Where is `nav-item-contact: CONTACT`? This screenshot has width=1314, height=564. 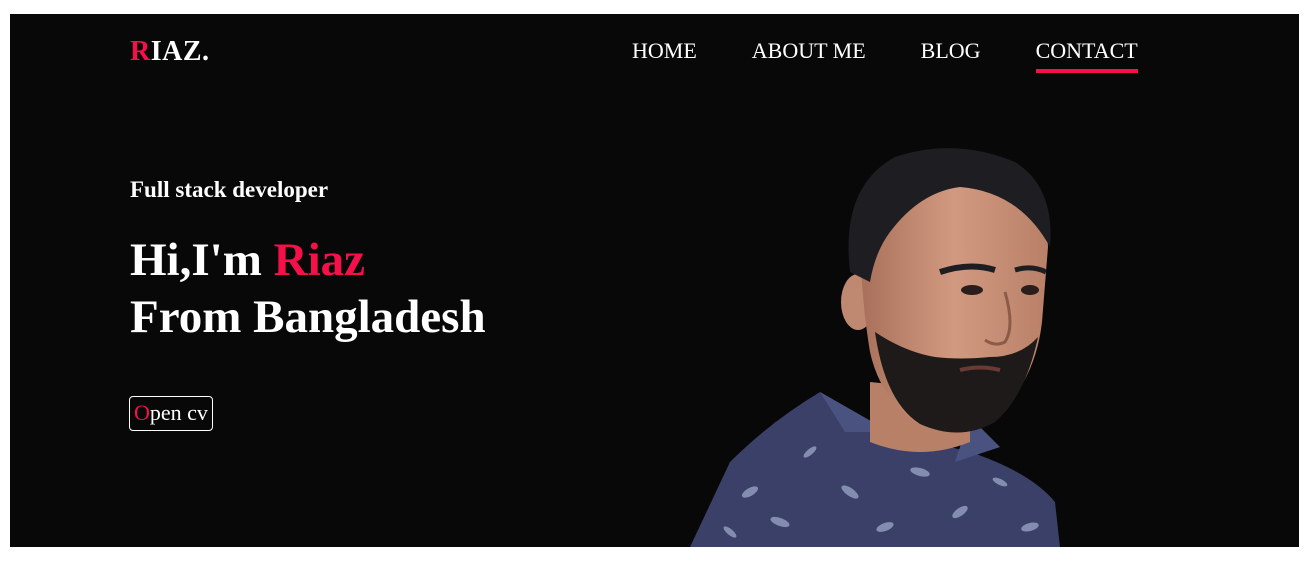
nav-item-contact: CONTACT is located at coordinates (1086, 55).